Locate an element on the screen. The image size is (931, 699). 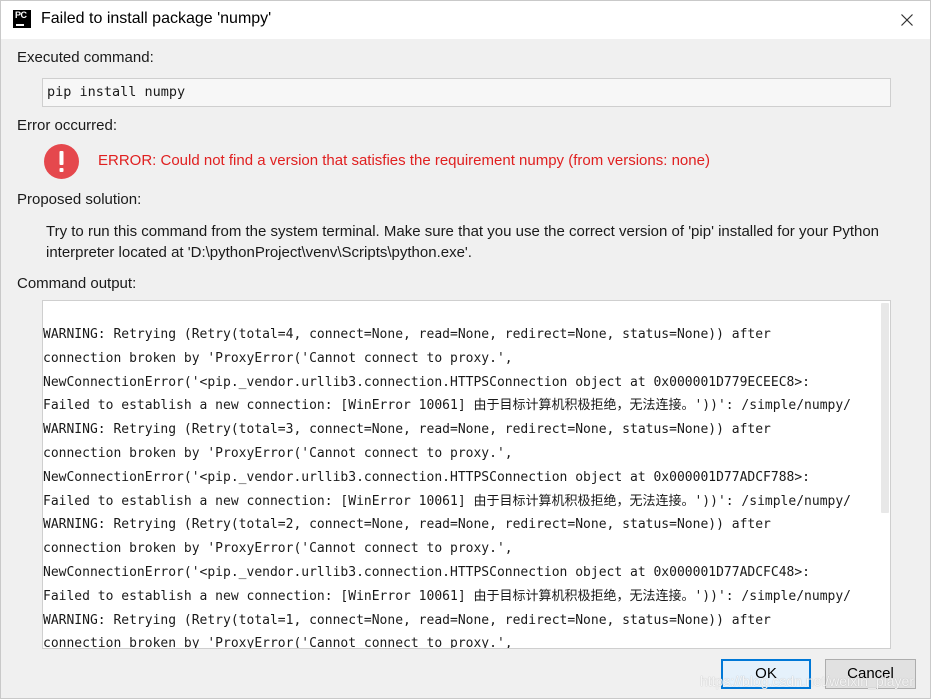
proposed-solution-label: Proposed solution: is located at coordinates (79, 199).